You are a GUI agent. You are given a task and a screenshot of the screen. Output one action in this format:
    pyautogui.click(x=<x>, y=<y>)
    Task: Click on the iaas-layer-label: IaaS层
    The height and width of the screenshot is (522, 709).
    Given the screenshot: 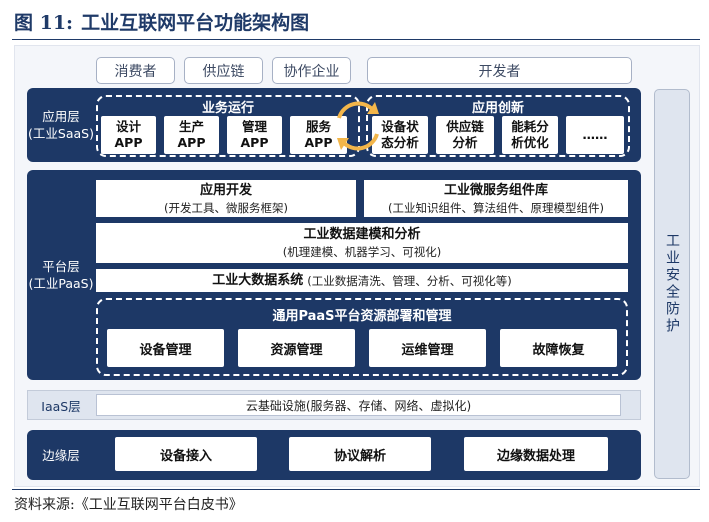 What is the action you would take?
    pyautogui.click(x=61, y=406)
    